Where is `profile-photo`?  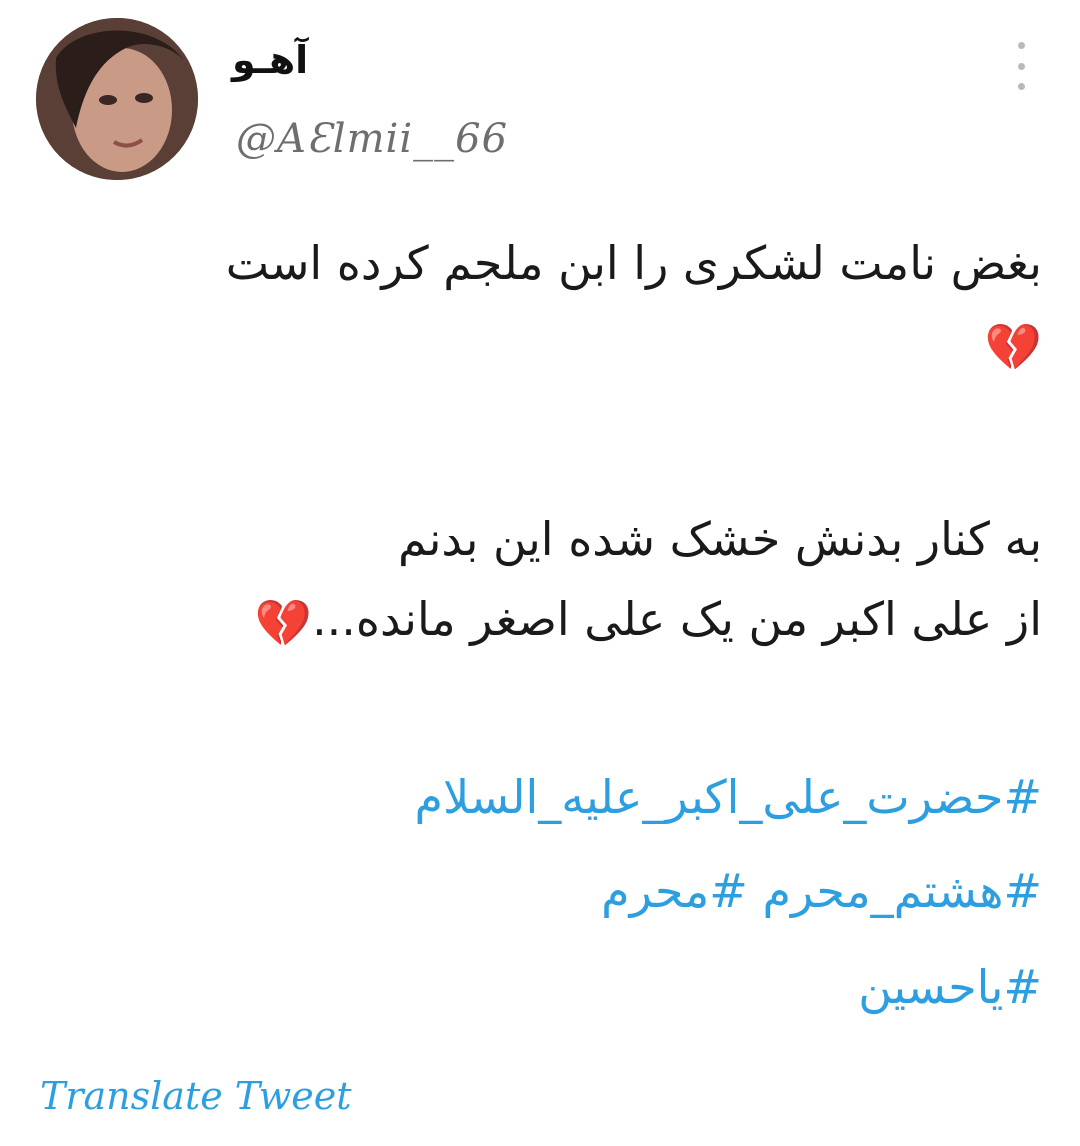 profile-photo is located at coordinates (117, 99).